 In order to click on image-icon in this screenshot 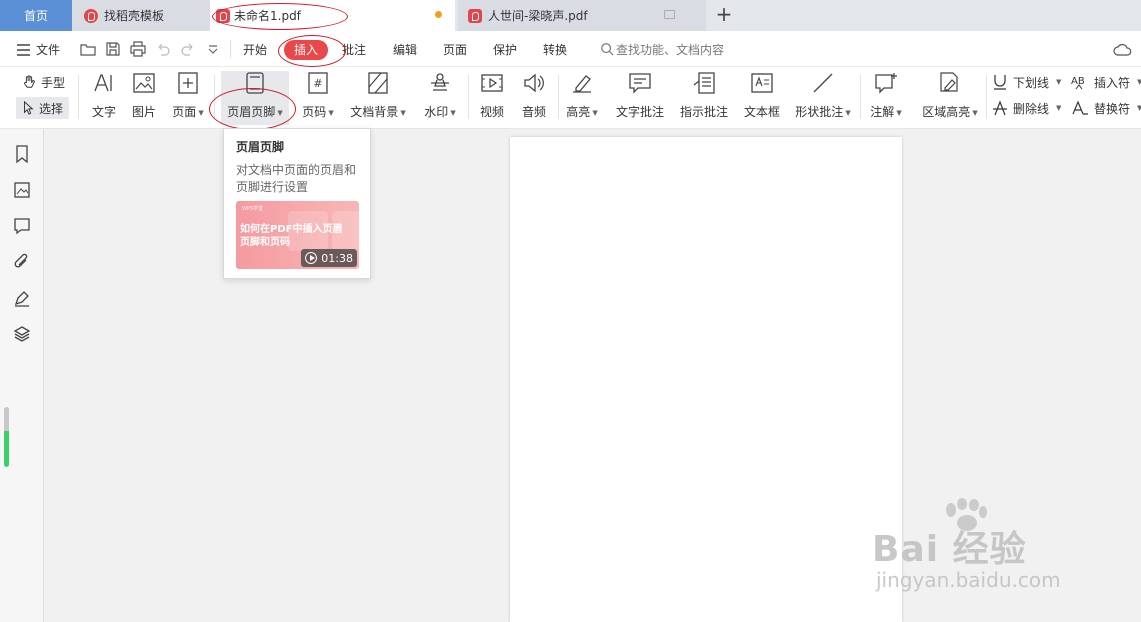, I will do `click(144, 83)`.